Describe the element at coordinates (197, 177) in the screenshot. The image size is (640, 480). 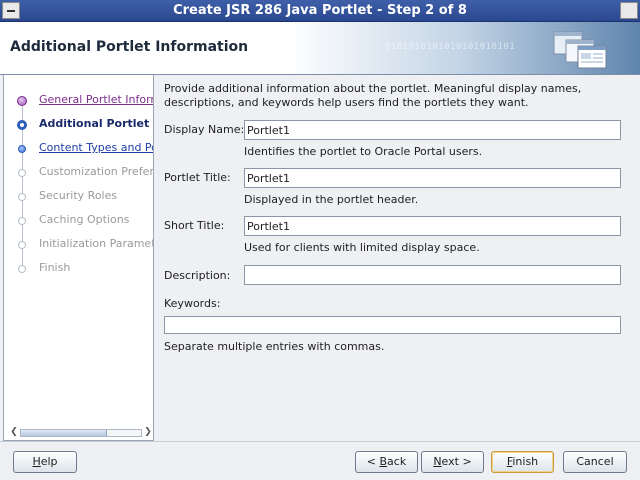
I see `portlet-title-label: Portlet Title:` at that location.